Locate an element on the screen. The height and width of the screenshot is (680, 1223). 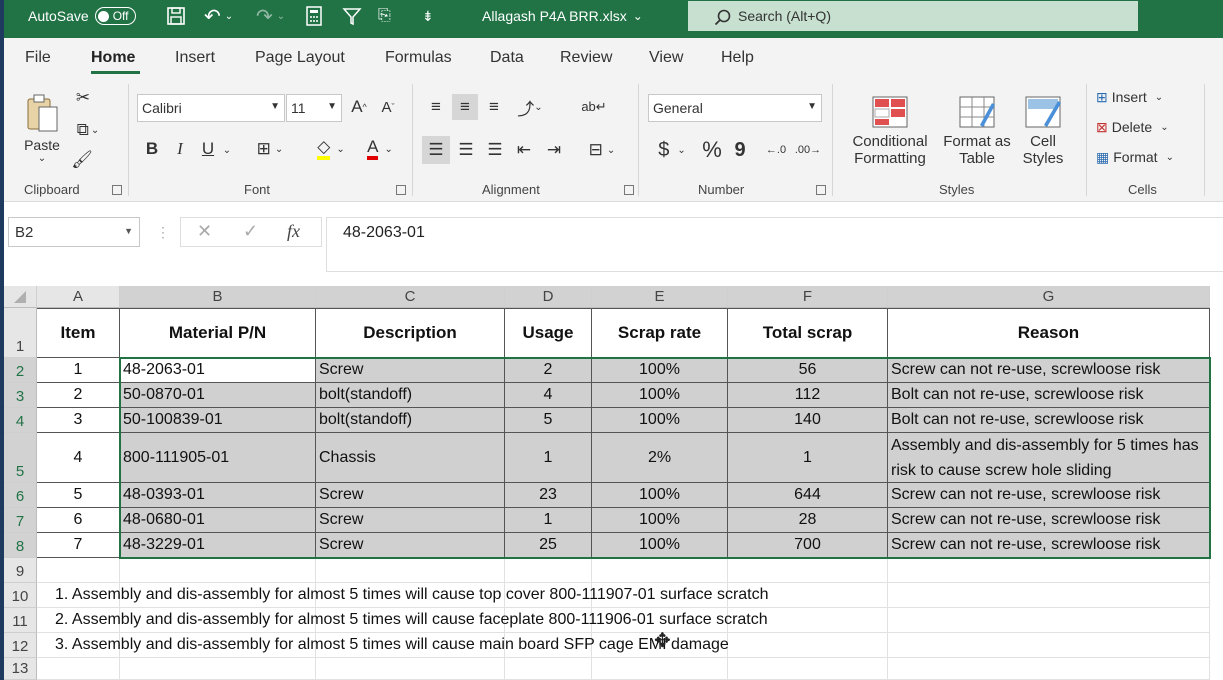
table-cell: 140 is located at coordinates (808, 420).